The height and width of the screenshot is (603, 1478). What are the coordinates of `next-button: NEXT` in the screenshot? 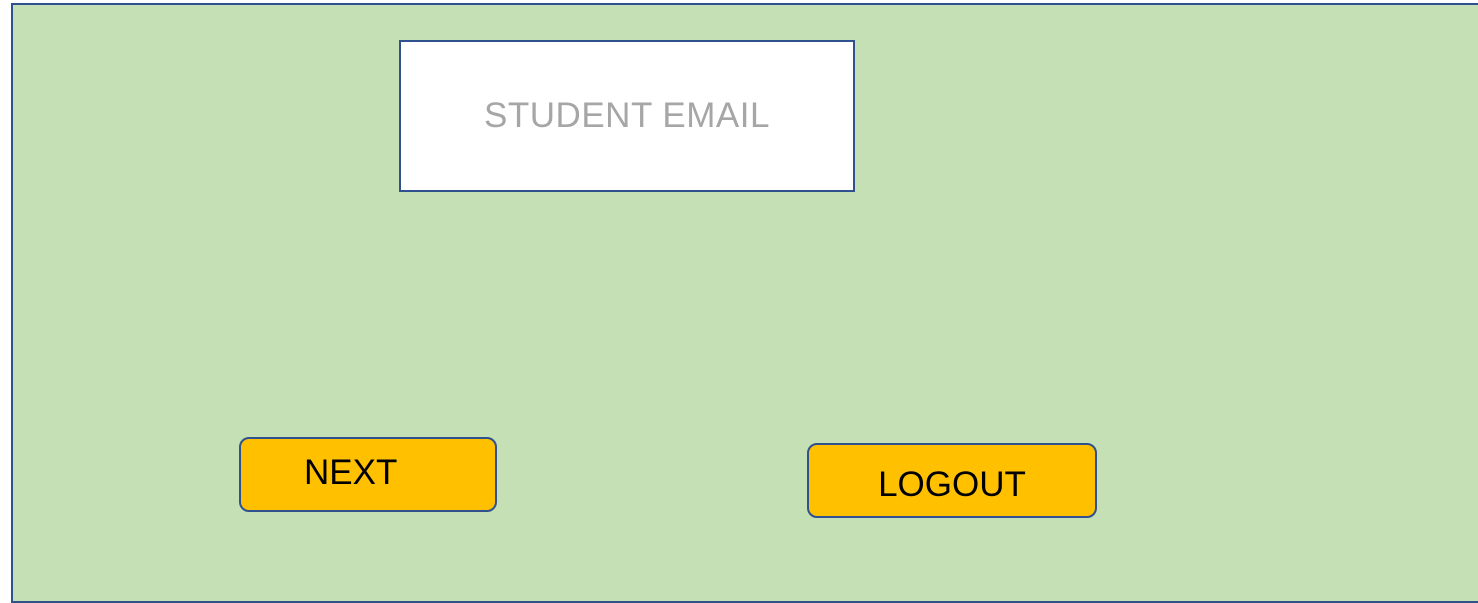 It's located at (368, 474).